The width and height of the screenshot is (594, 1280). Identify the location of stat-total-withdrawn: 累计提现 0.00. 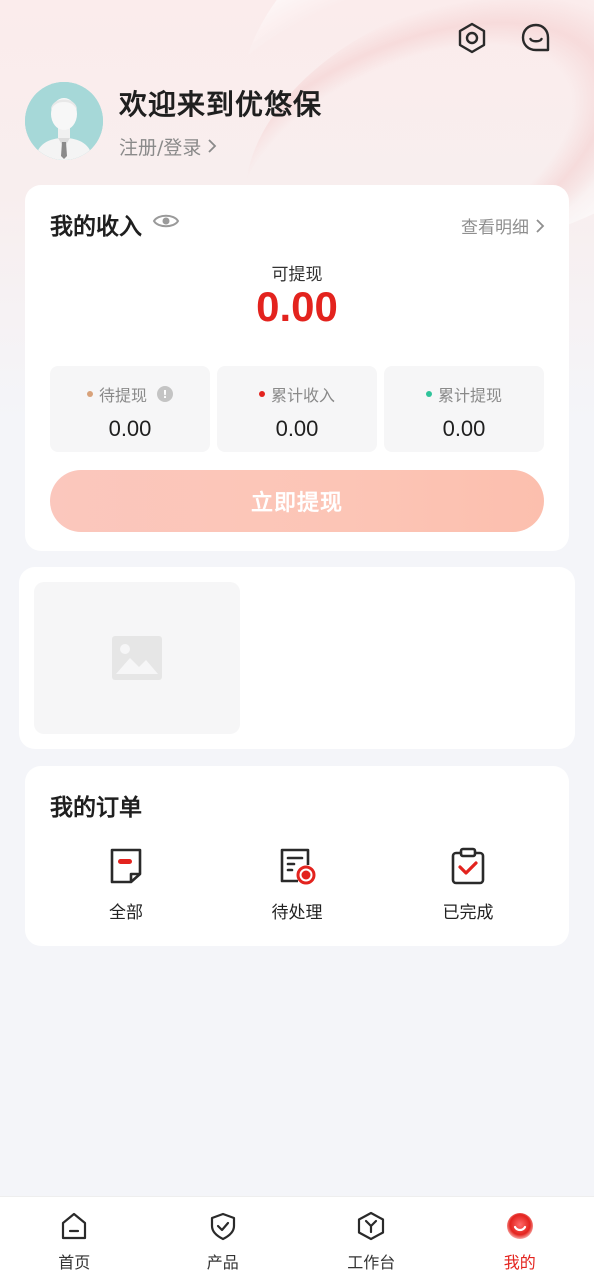
(464, 409).